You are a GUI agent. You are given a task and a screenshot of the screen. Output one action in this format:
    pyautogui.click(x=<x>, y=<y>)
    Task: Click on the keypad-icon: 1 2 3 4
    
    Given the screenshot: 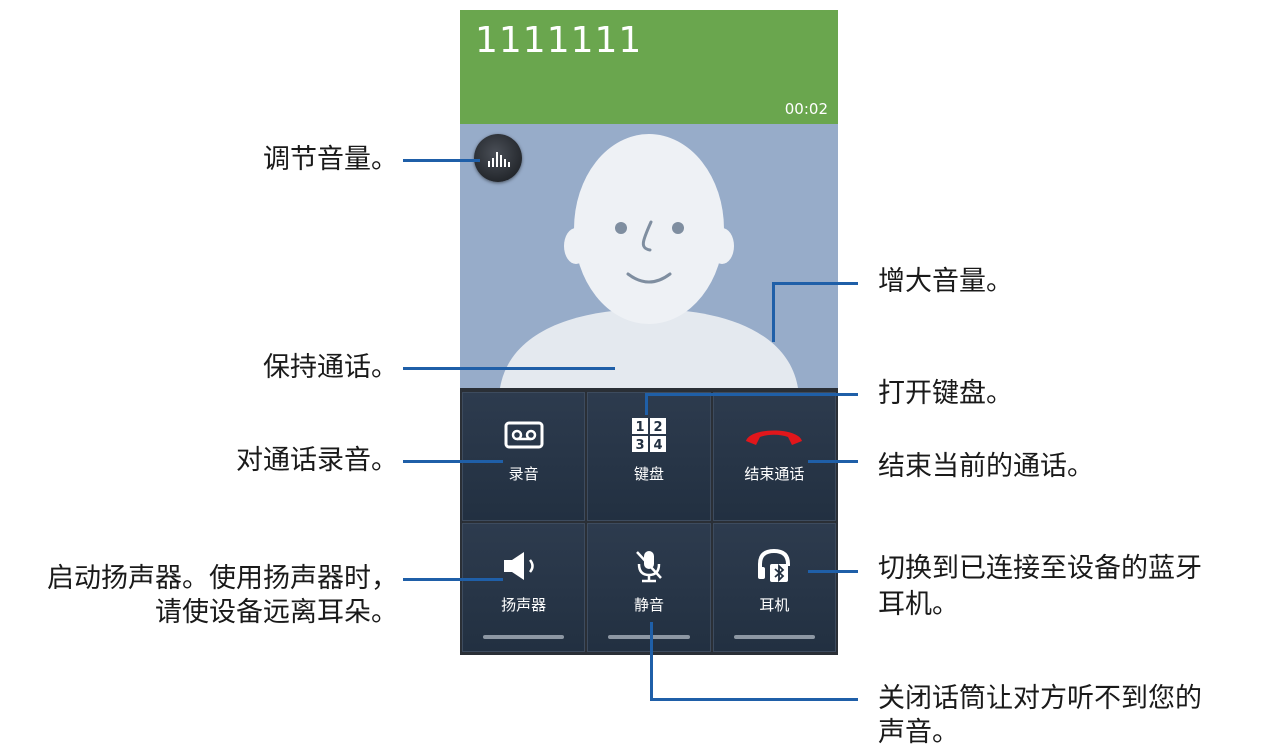 What is the action you would take?
    pyautogui.click(x=648, y=435)
    